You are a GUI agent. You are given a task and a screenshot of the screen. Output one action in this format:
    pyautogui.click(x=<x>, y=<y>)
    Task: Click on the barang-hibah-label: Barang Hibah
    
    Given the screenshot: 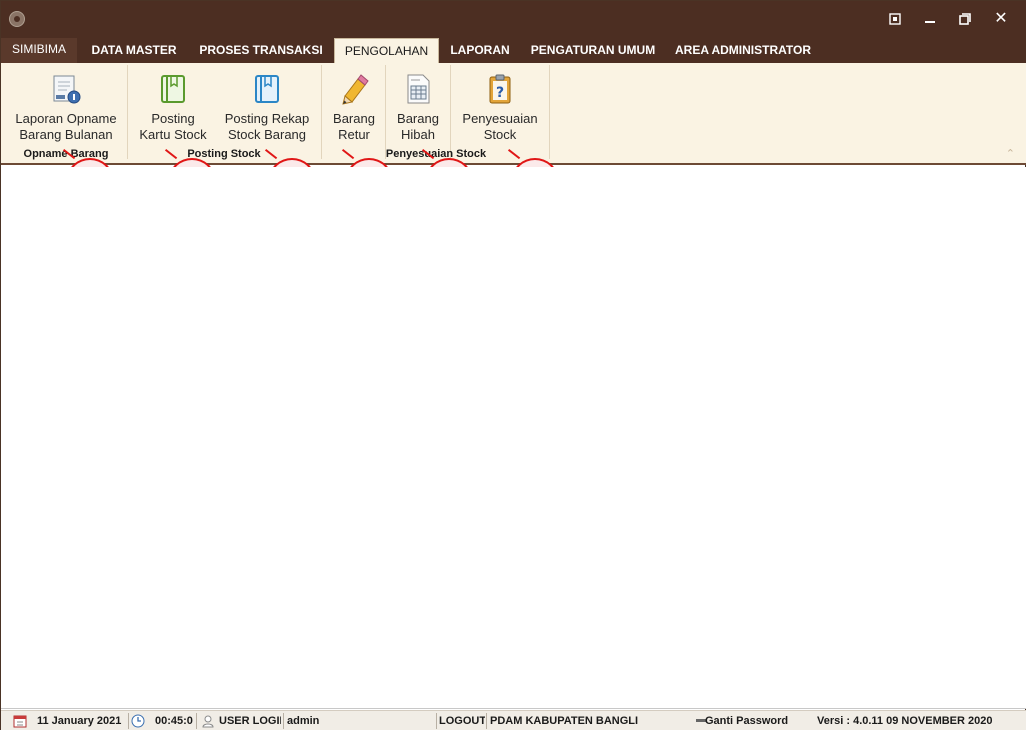 What is the action you would take?
    pyautogui.click(x=418, y=126)
    